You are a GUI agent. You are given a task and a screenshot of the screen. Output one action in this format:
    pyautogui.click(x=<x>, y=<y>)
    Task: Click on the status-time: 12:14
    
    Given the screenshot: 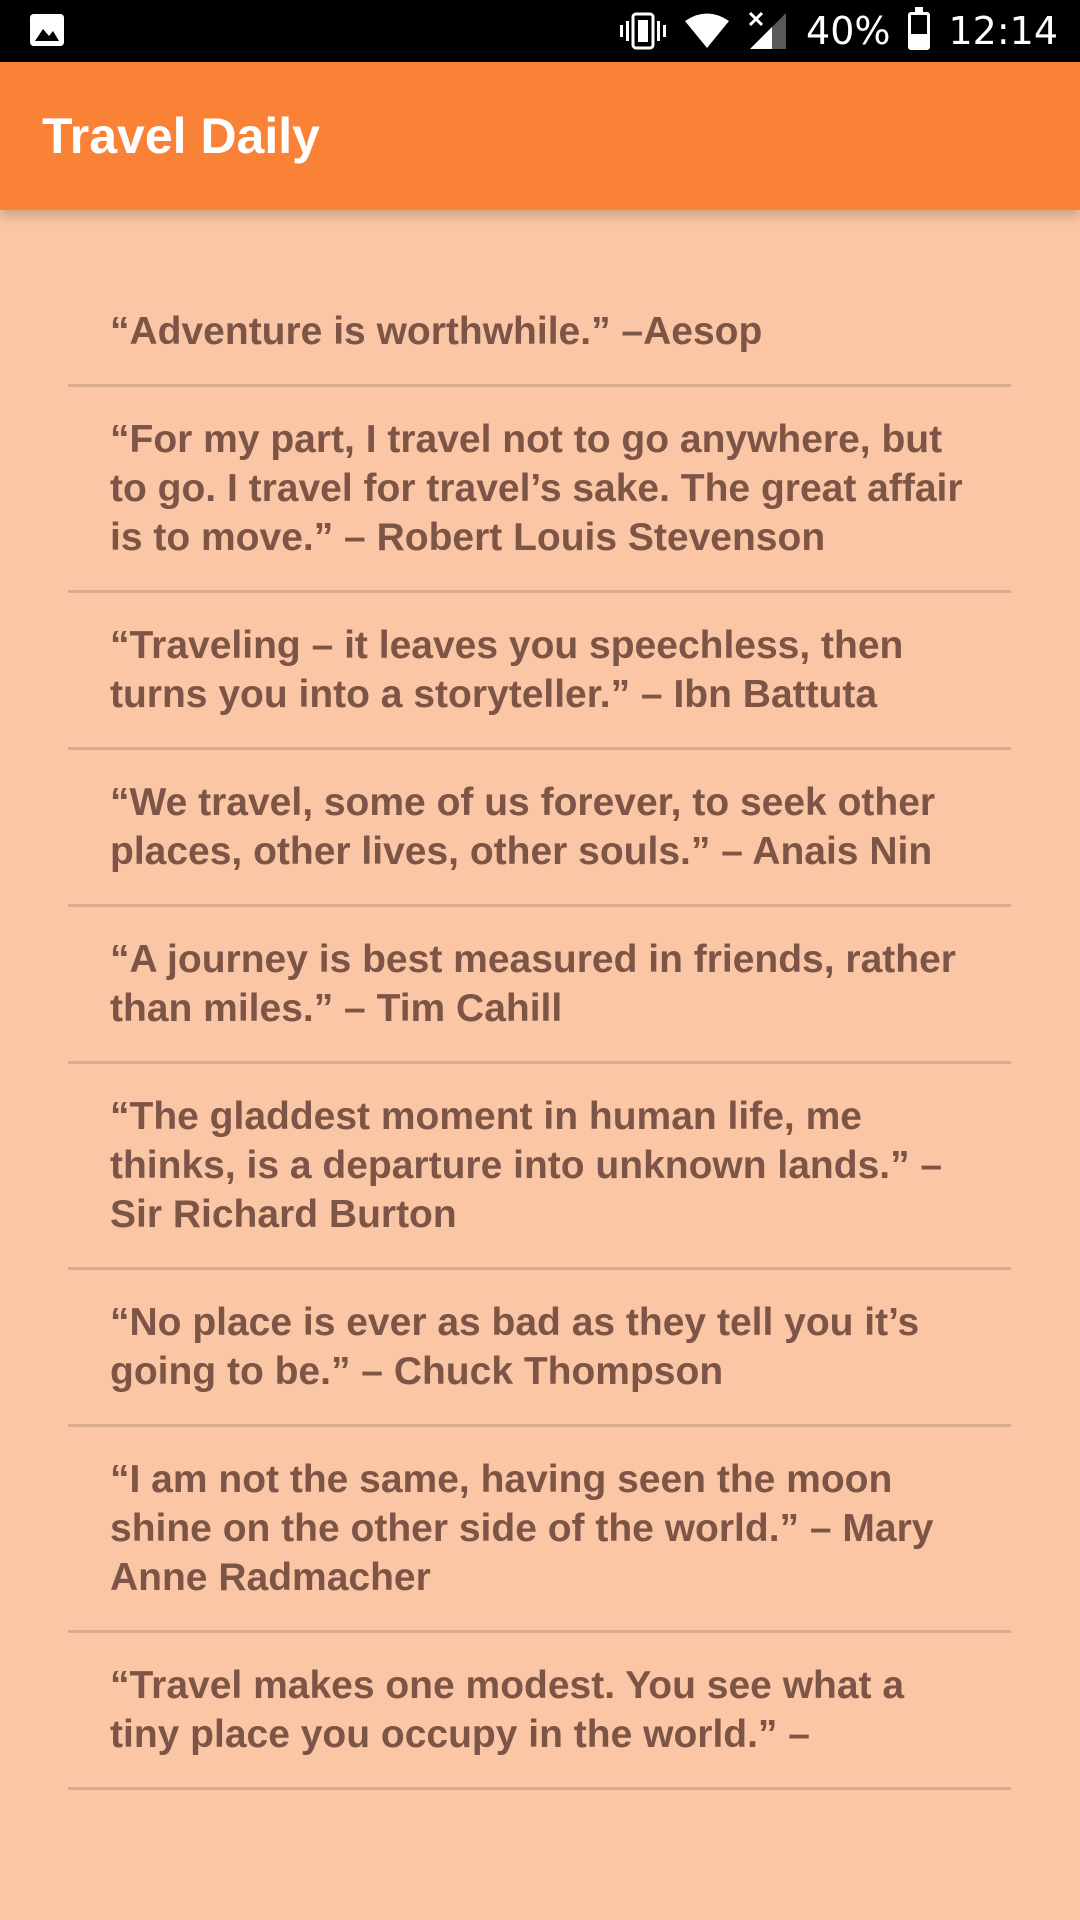 What is the action you would take?
    pyautogui.click(x=1003, y=31)
    